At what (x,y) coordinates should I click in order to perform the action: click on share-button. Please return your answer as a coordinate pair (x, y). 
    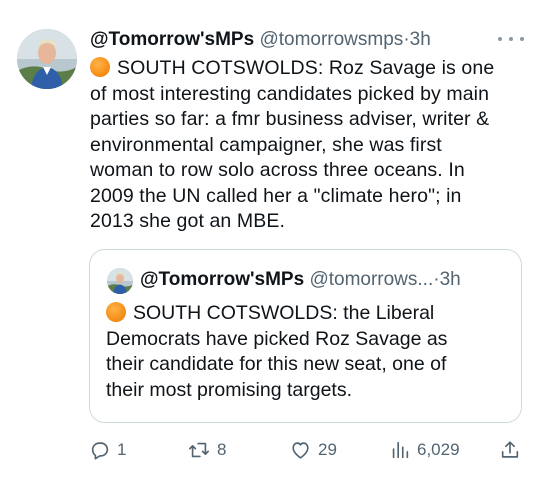
    Looking at the image, I should click on (510, 450).